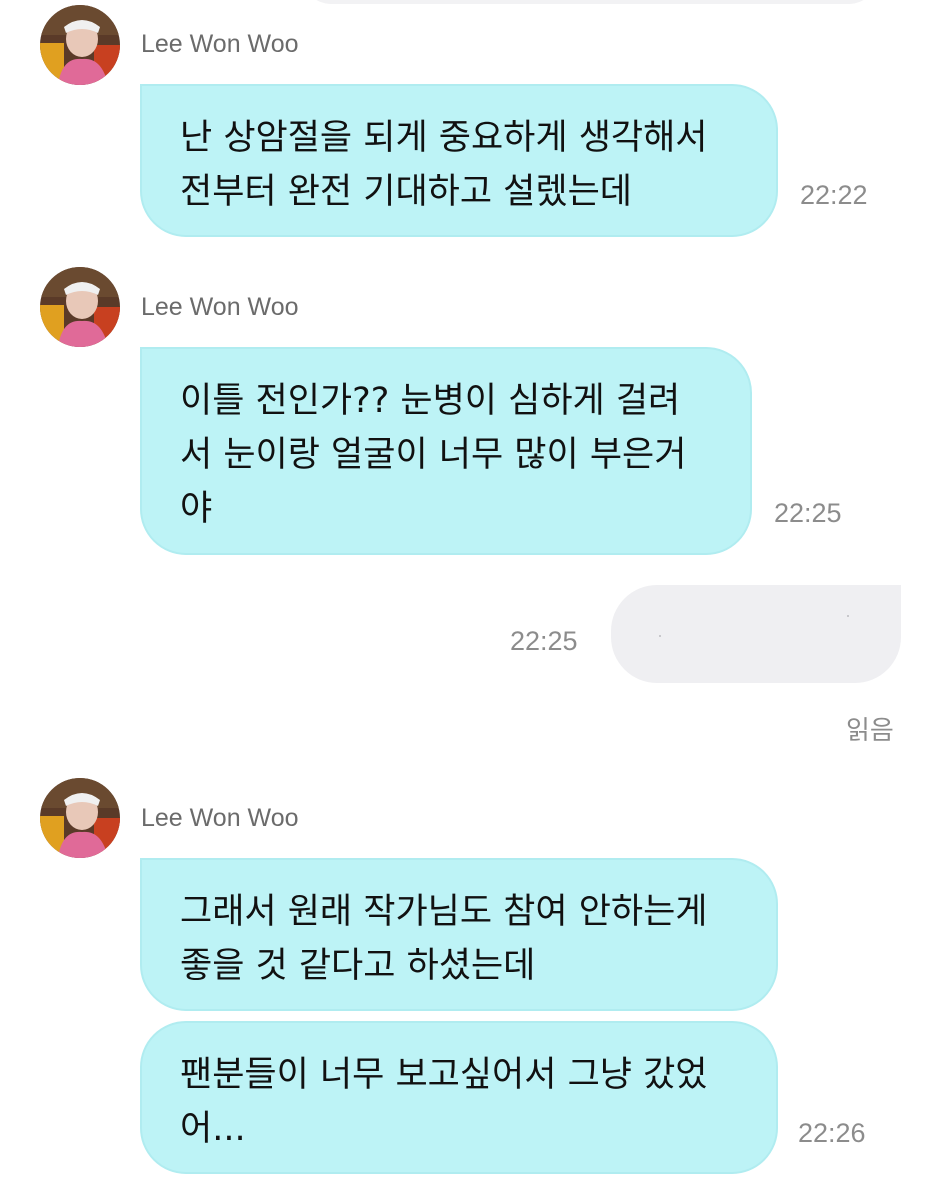 This screenshot has width=939, height=1200. I want to click on message-text: 난 상암절을 되게 중요하게 생각해서 전부터 완전 기대하고 설렜는데, so click(444, 165).